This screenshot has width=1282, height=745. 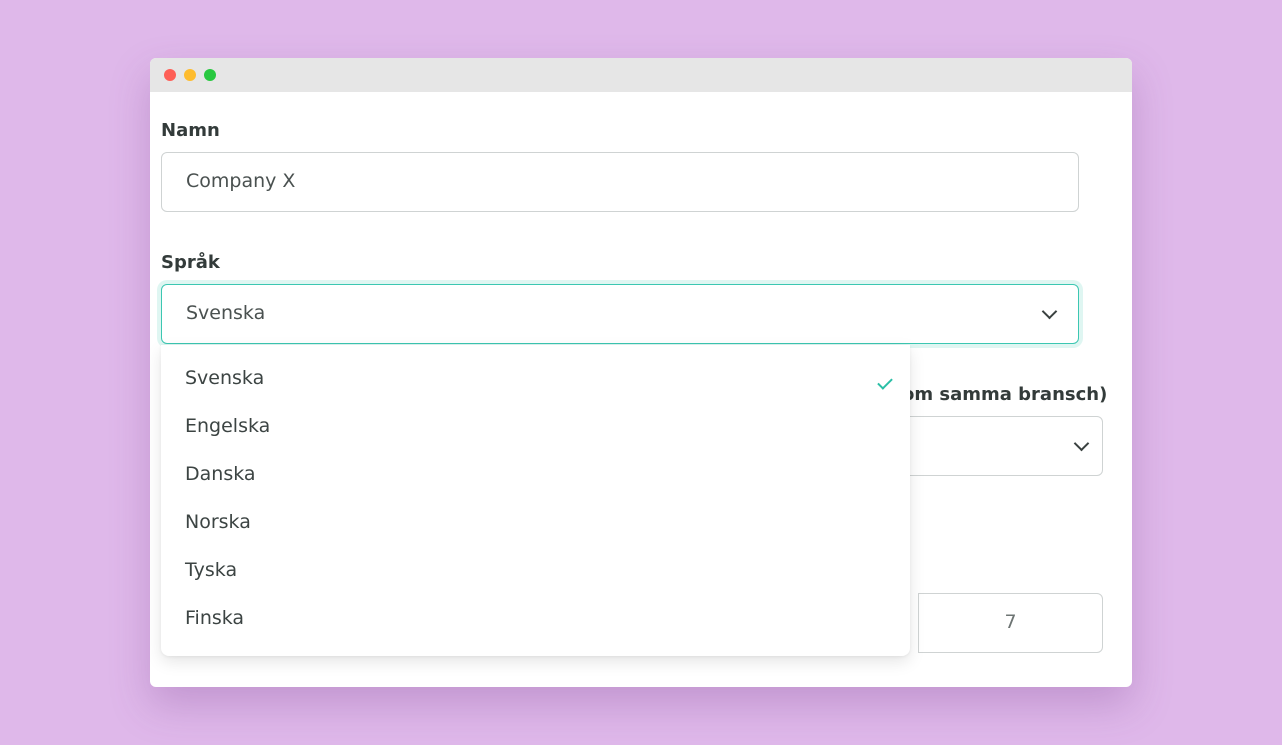 What do you see at coordinates (620, 314) in the screenshot?
I see `language-select: Svenska` at bounding box center [620, 314].